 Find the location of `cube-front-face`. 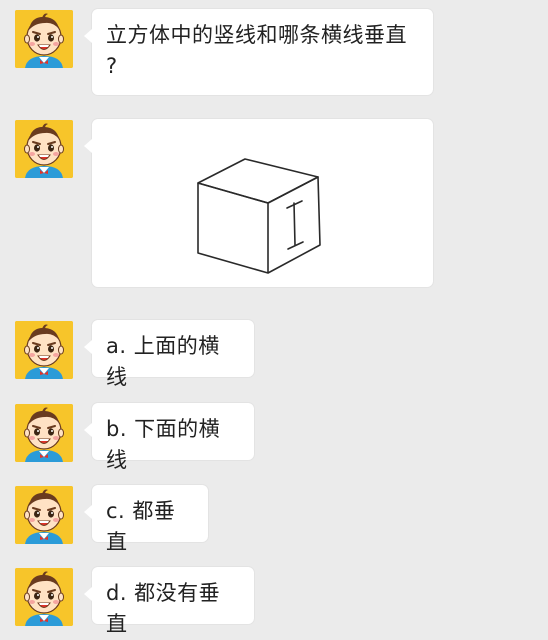

cube-front-face is located at coordinates (233, 228).